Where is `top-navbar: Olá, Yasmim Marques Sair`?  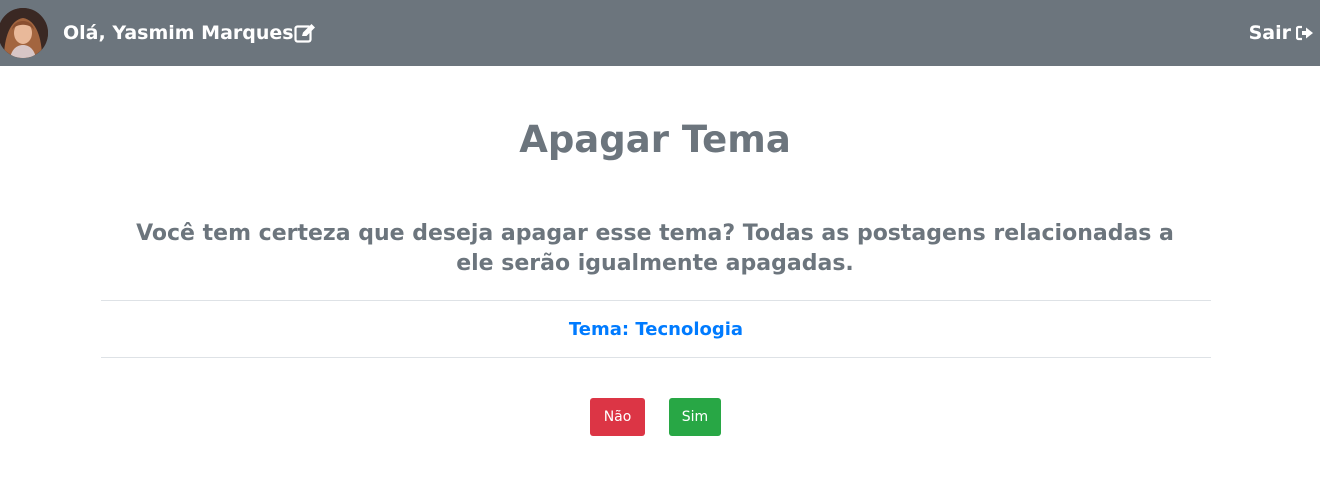
top-navbar: Olá, Yasmim Marques Sair is located at coordinates (660, 33).